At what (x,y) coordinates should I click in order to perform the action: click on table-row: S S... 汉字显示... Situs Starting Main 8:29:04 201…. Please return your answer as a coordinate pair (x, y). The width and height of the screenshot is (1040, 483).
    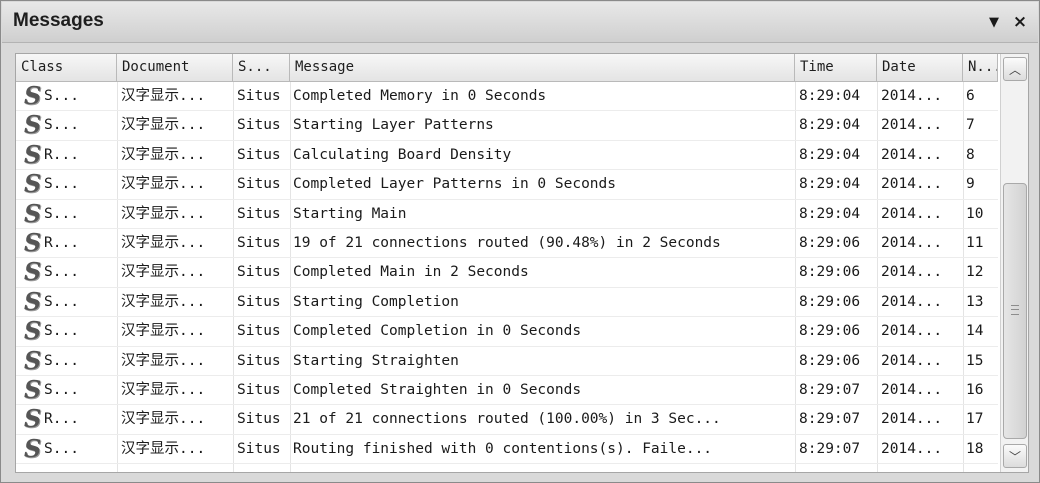
    Looking at the image, I should click on (507, 214).